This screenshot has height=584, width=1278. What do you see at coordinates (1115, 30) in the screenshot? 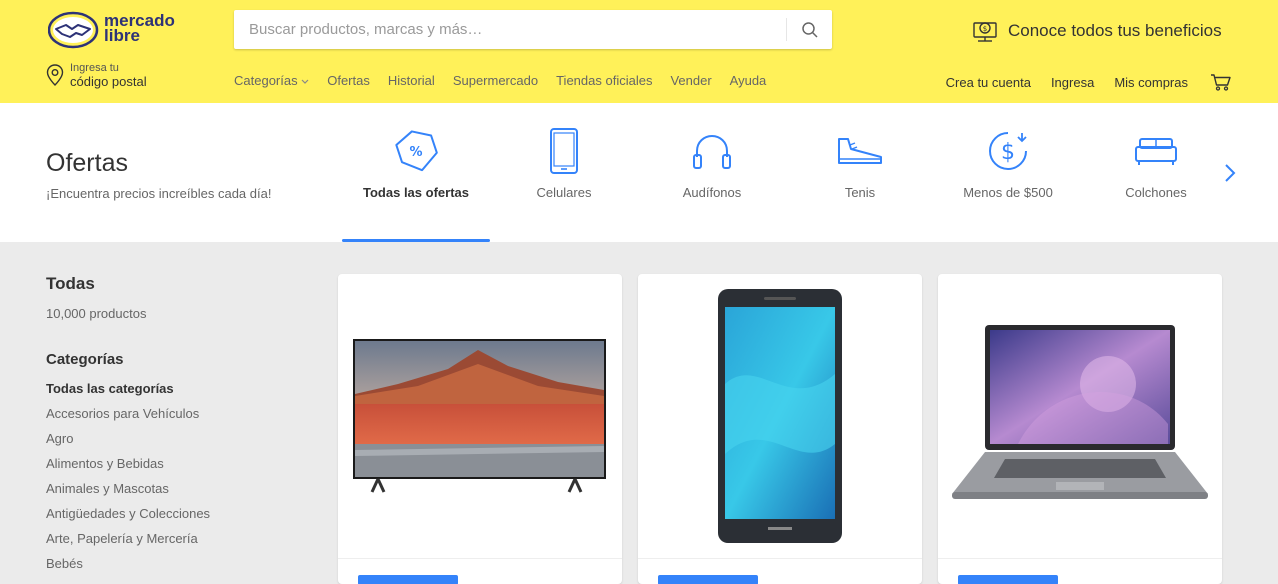
I see `benefits-text: Conoce todos tus beneficios` at bounding box center [1115, 30].